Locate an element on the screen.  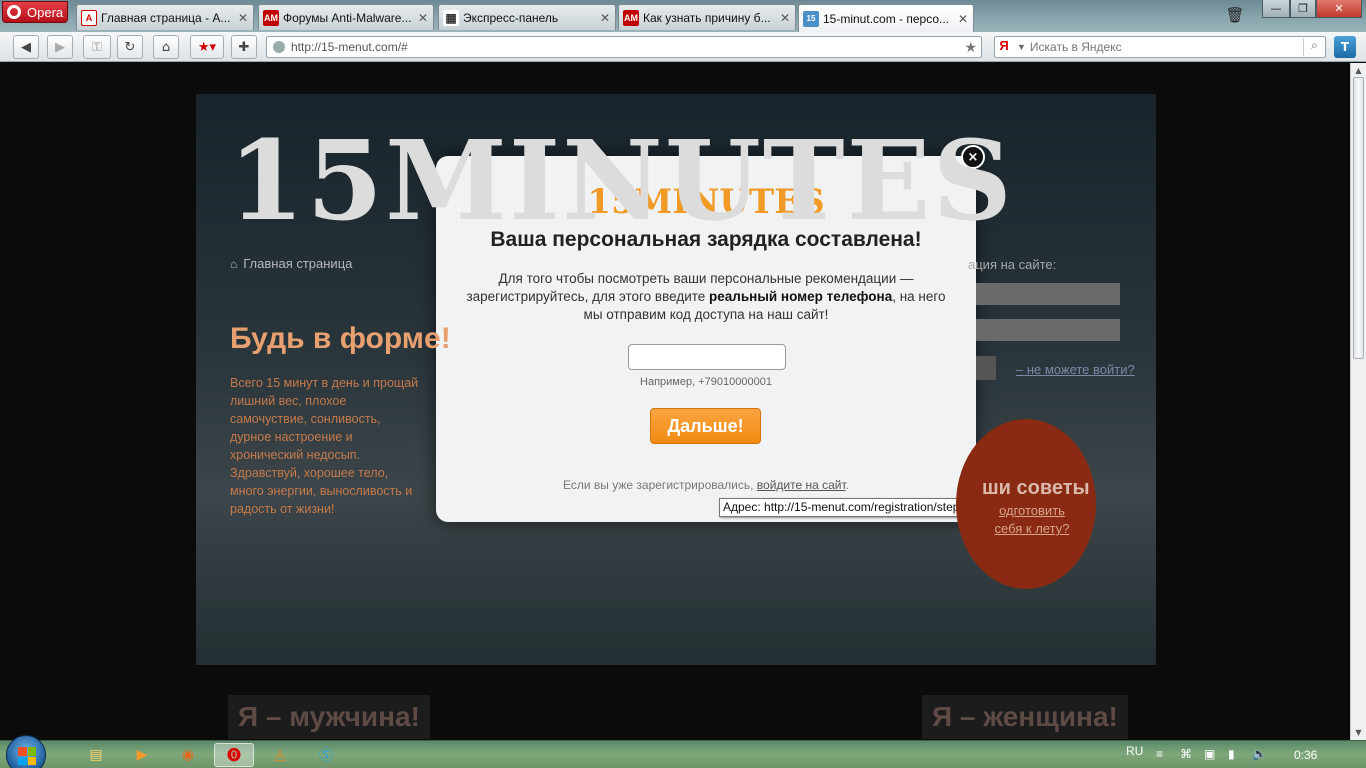
arrow-left-icon: ◀ is located at coordinates (26, 47).